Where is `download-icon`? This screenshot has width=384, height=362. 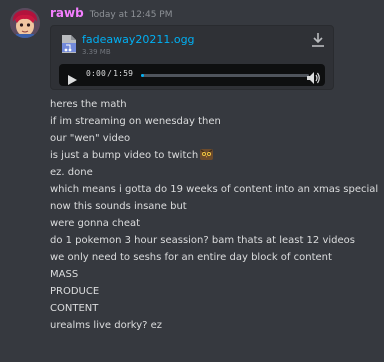 download-icon is located at coordinates (318, 40).